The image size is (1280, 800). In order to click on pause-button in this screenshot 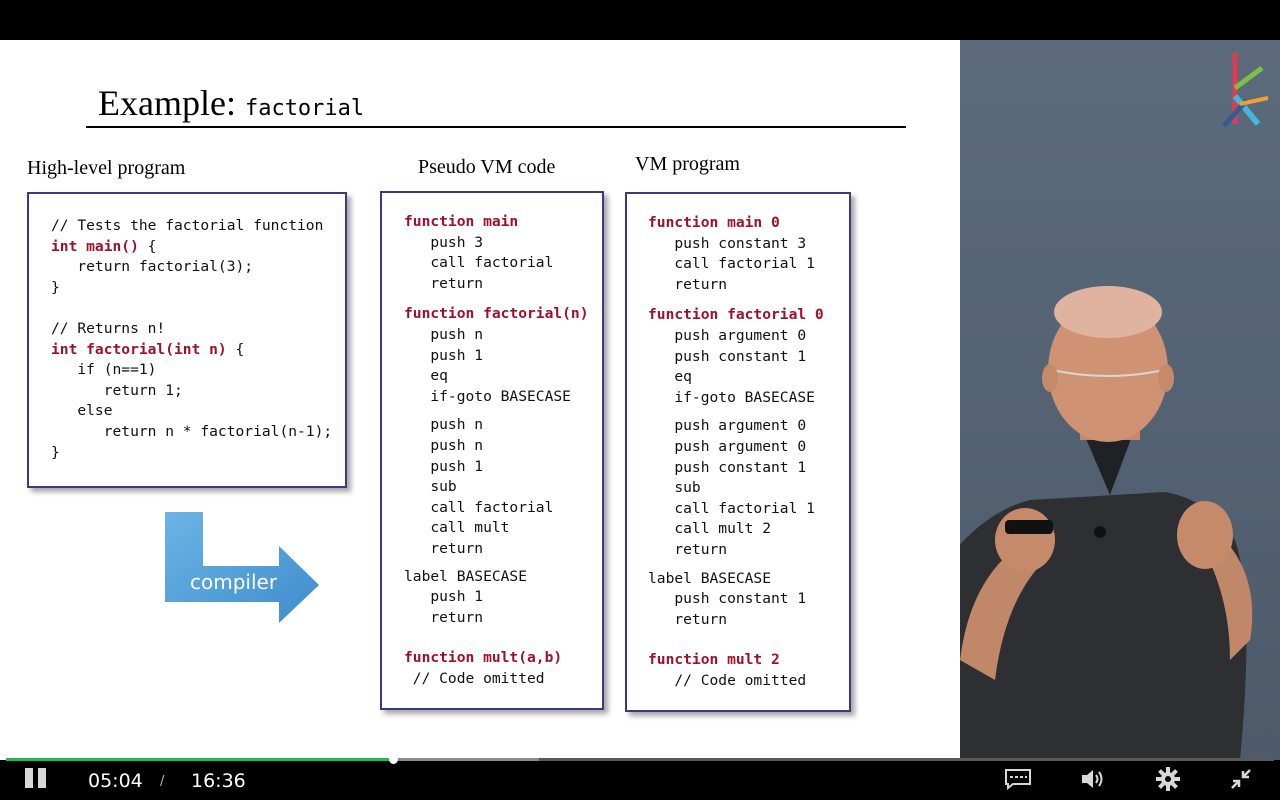, I will do `click(36, 778)`.